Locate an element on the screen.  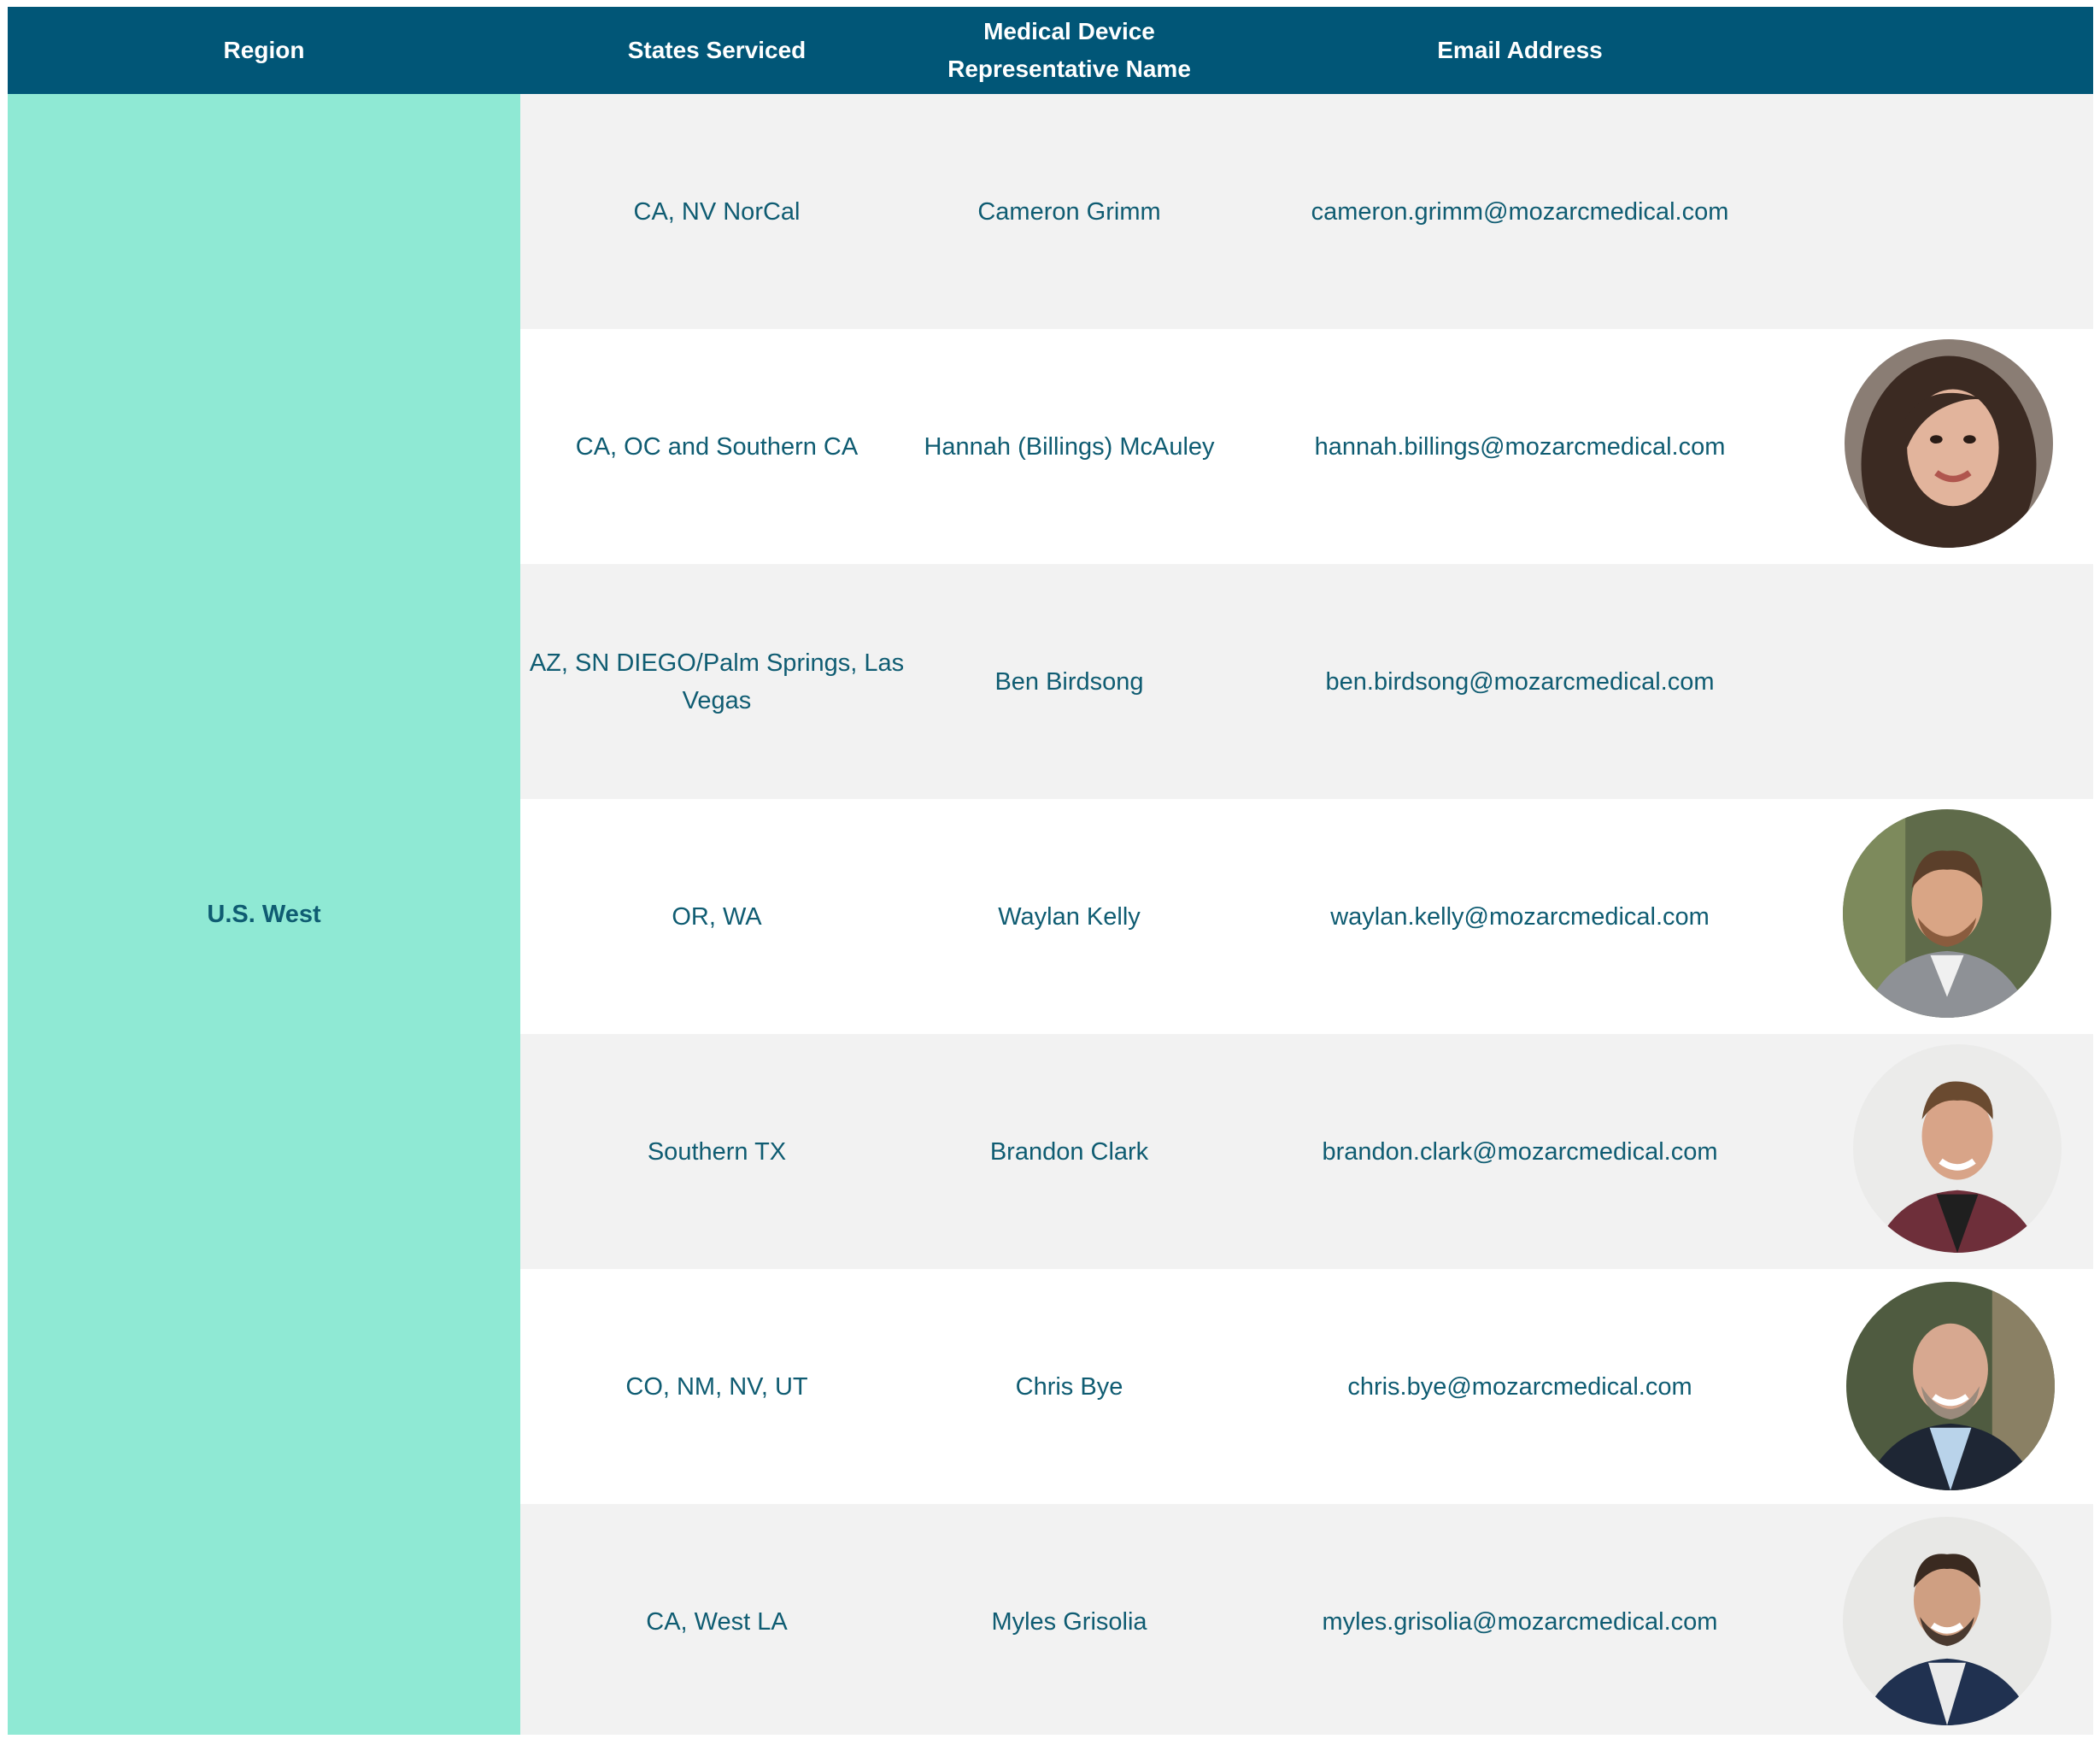
email-cell: brandon.clark@mozarcmedical.com is located at coordinates (1520, 1151).